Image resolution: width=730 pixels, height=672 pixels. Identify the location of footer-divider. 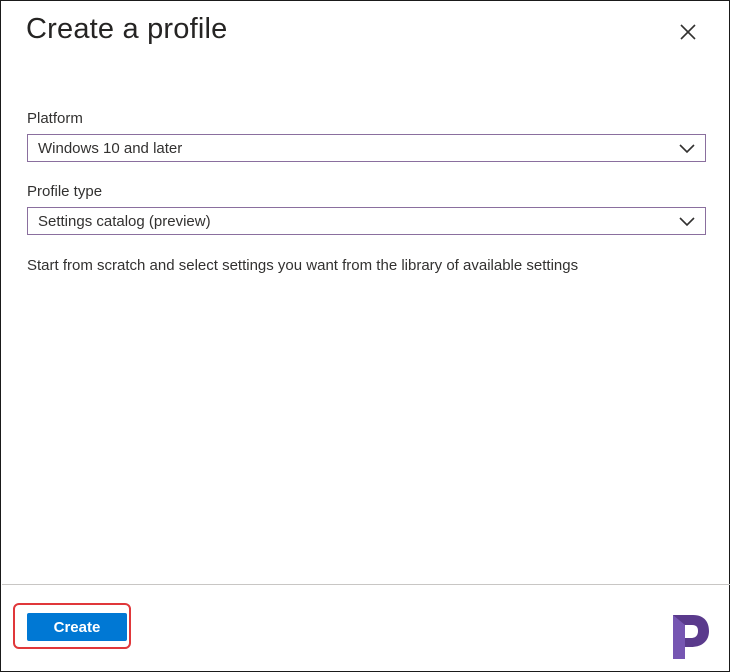
(366, 584).